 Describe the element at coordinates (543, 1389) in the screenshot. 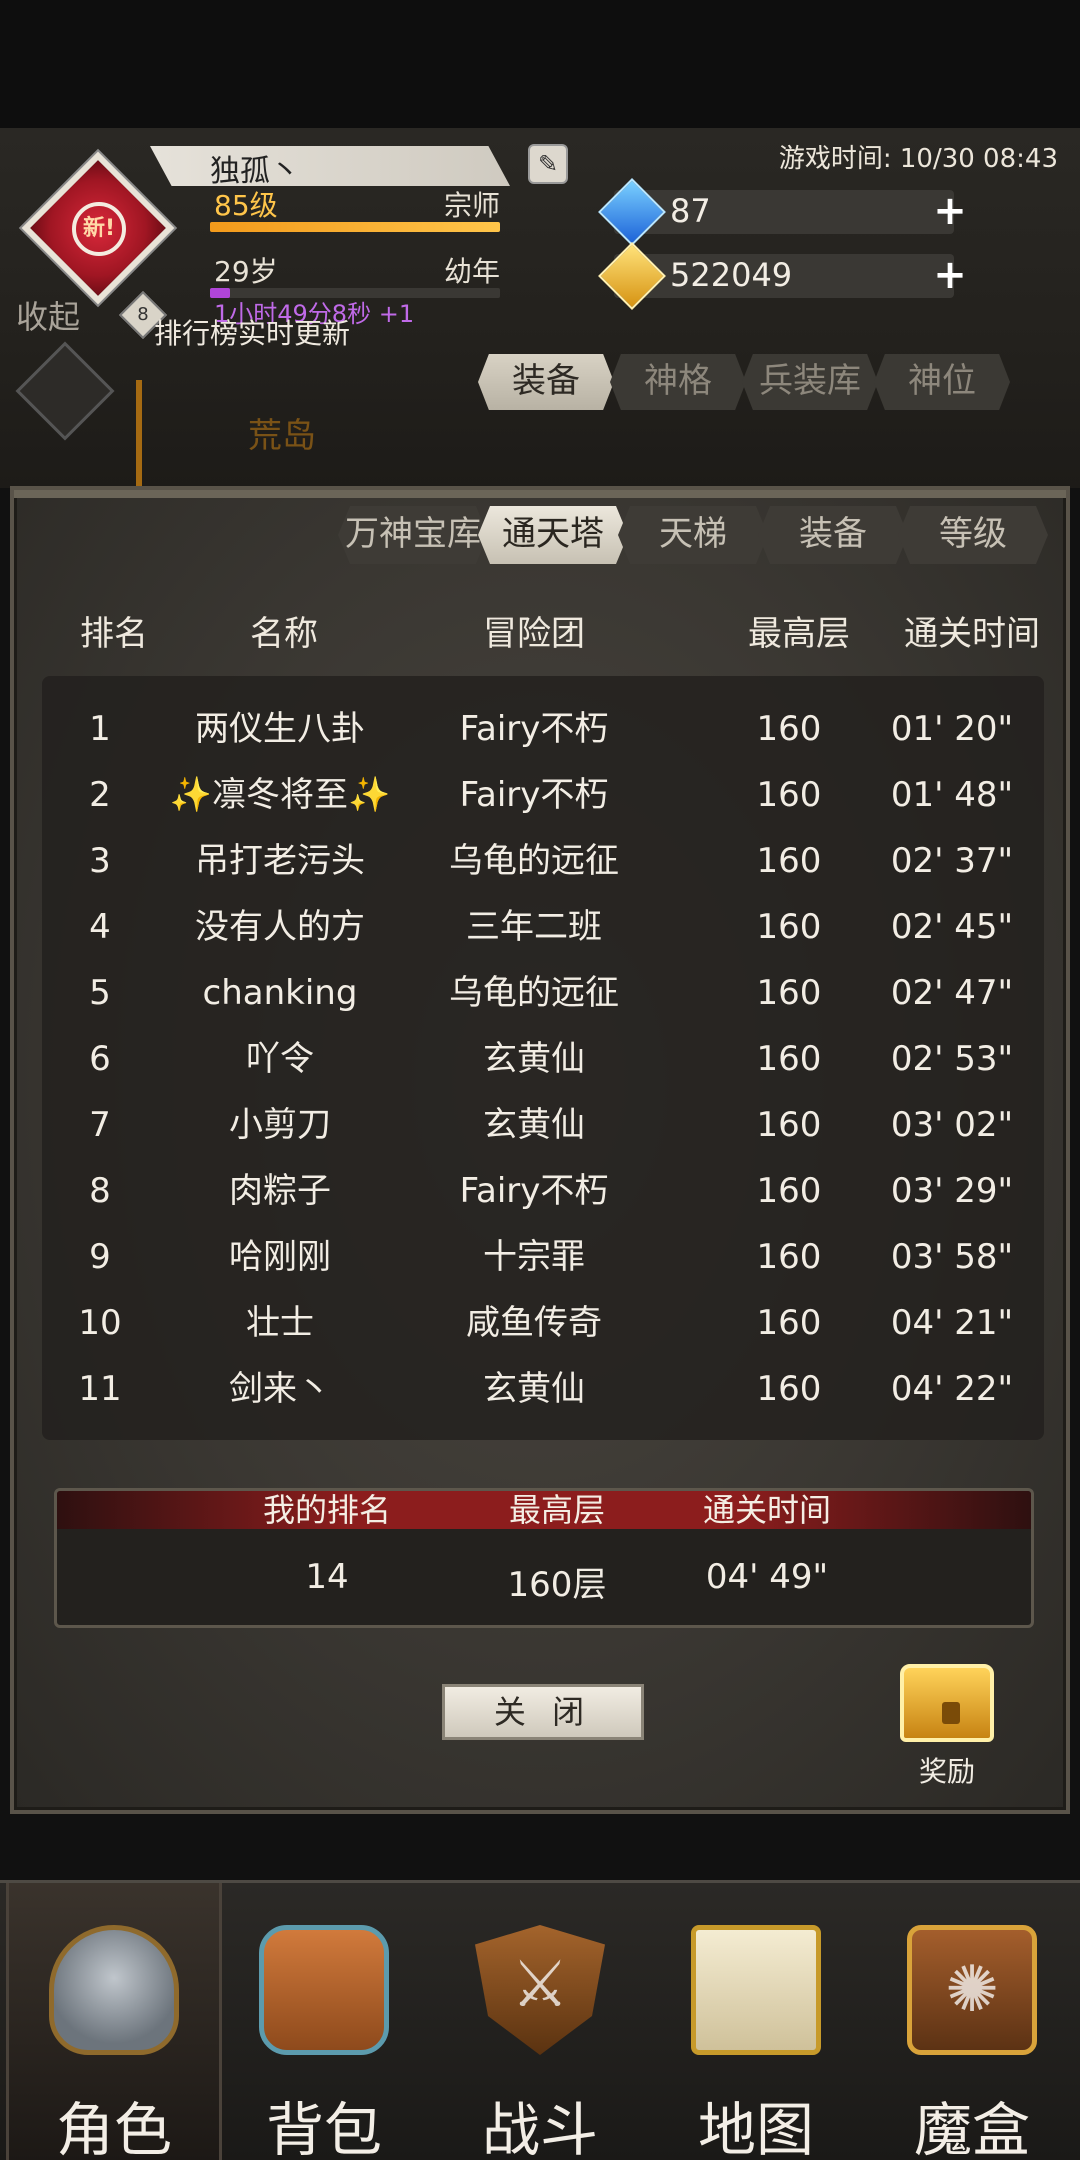

I see `table-row: 11 剑来丶 玄黄仙 160 04' 22"` at that location.